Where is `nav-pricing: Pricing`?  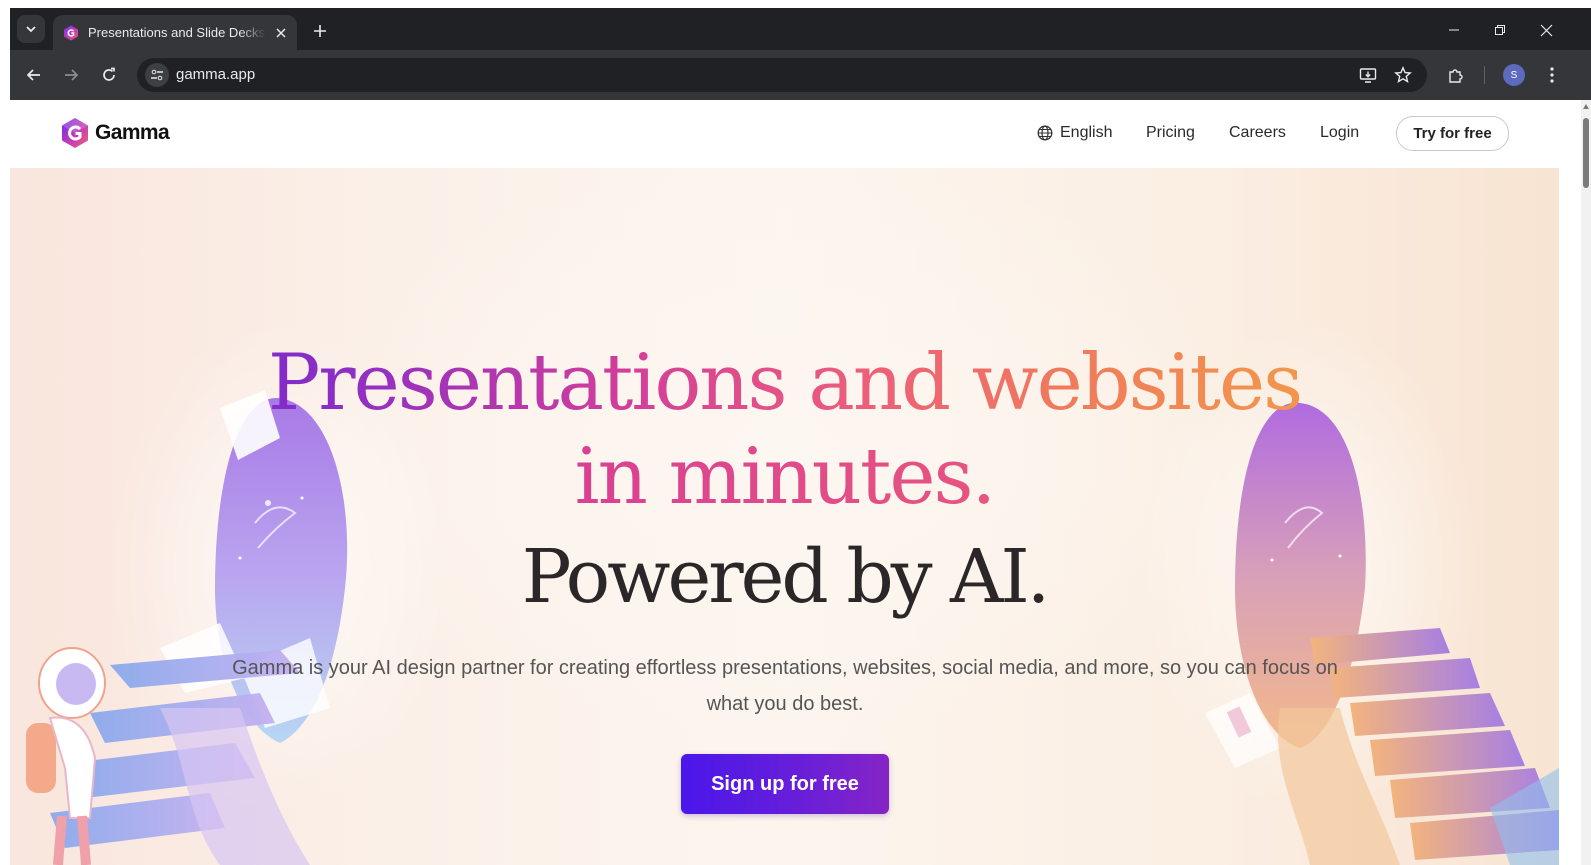
nav-pricing: Pricing is located at coordinates (1170, 133).